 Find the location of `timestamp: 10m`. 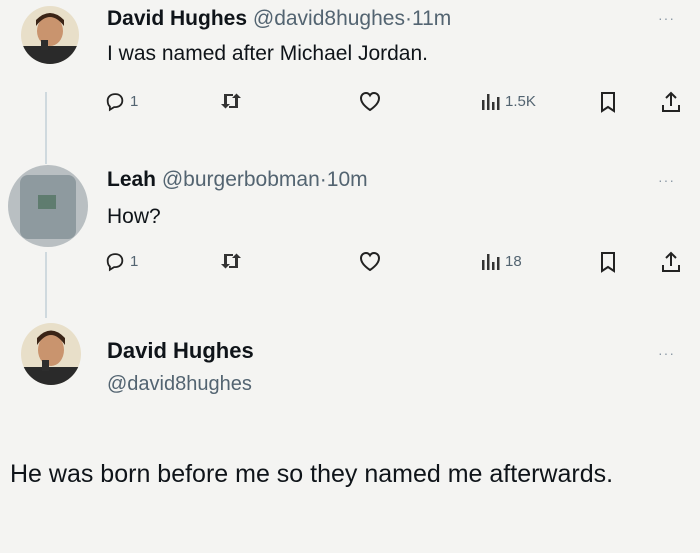

timestamp: 10m is located at coordinates (347, 179).